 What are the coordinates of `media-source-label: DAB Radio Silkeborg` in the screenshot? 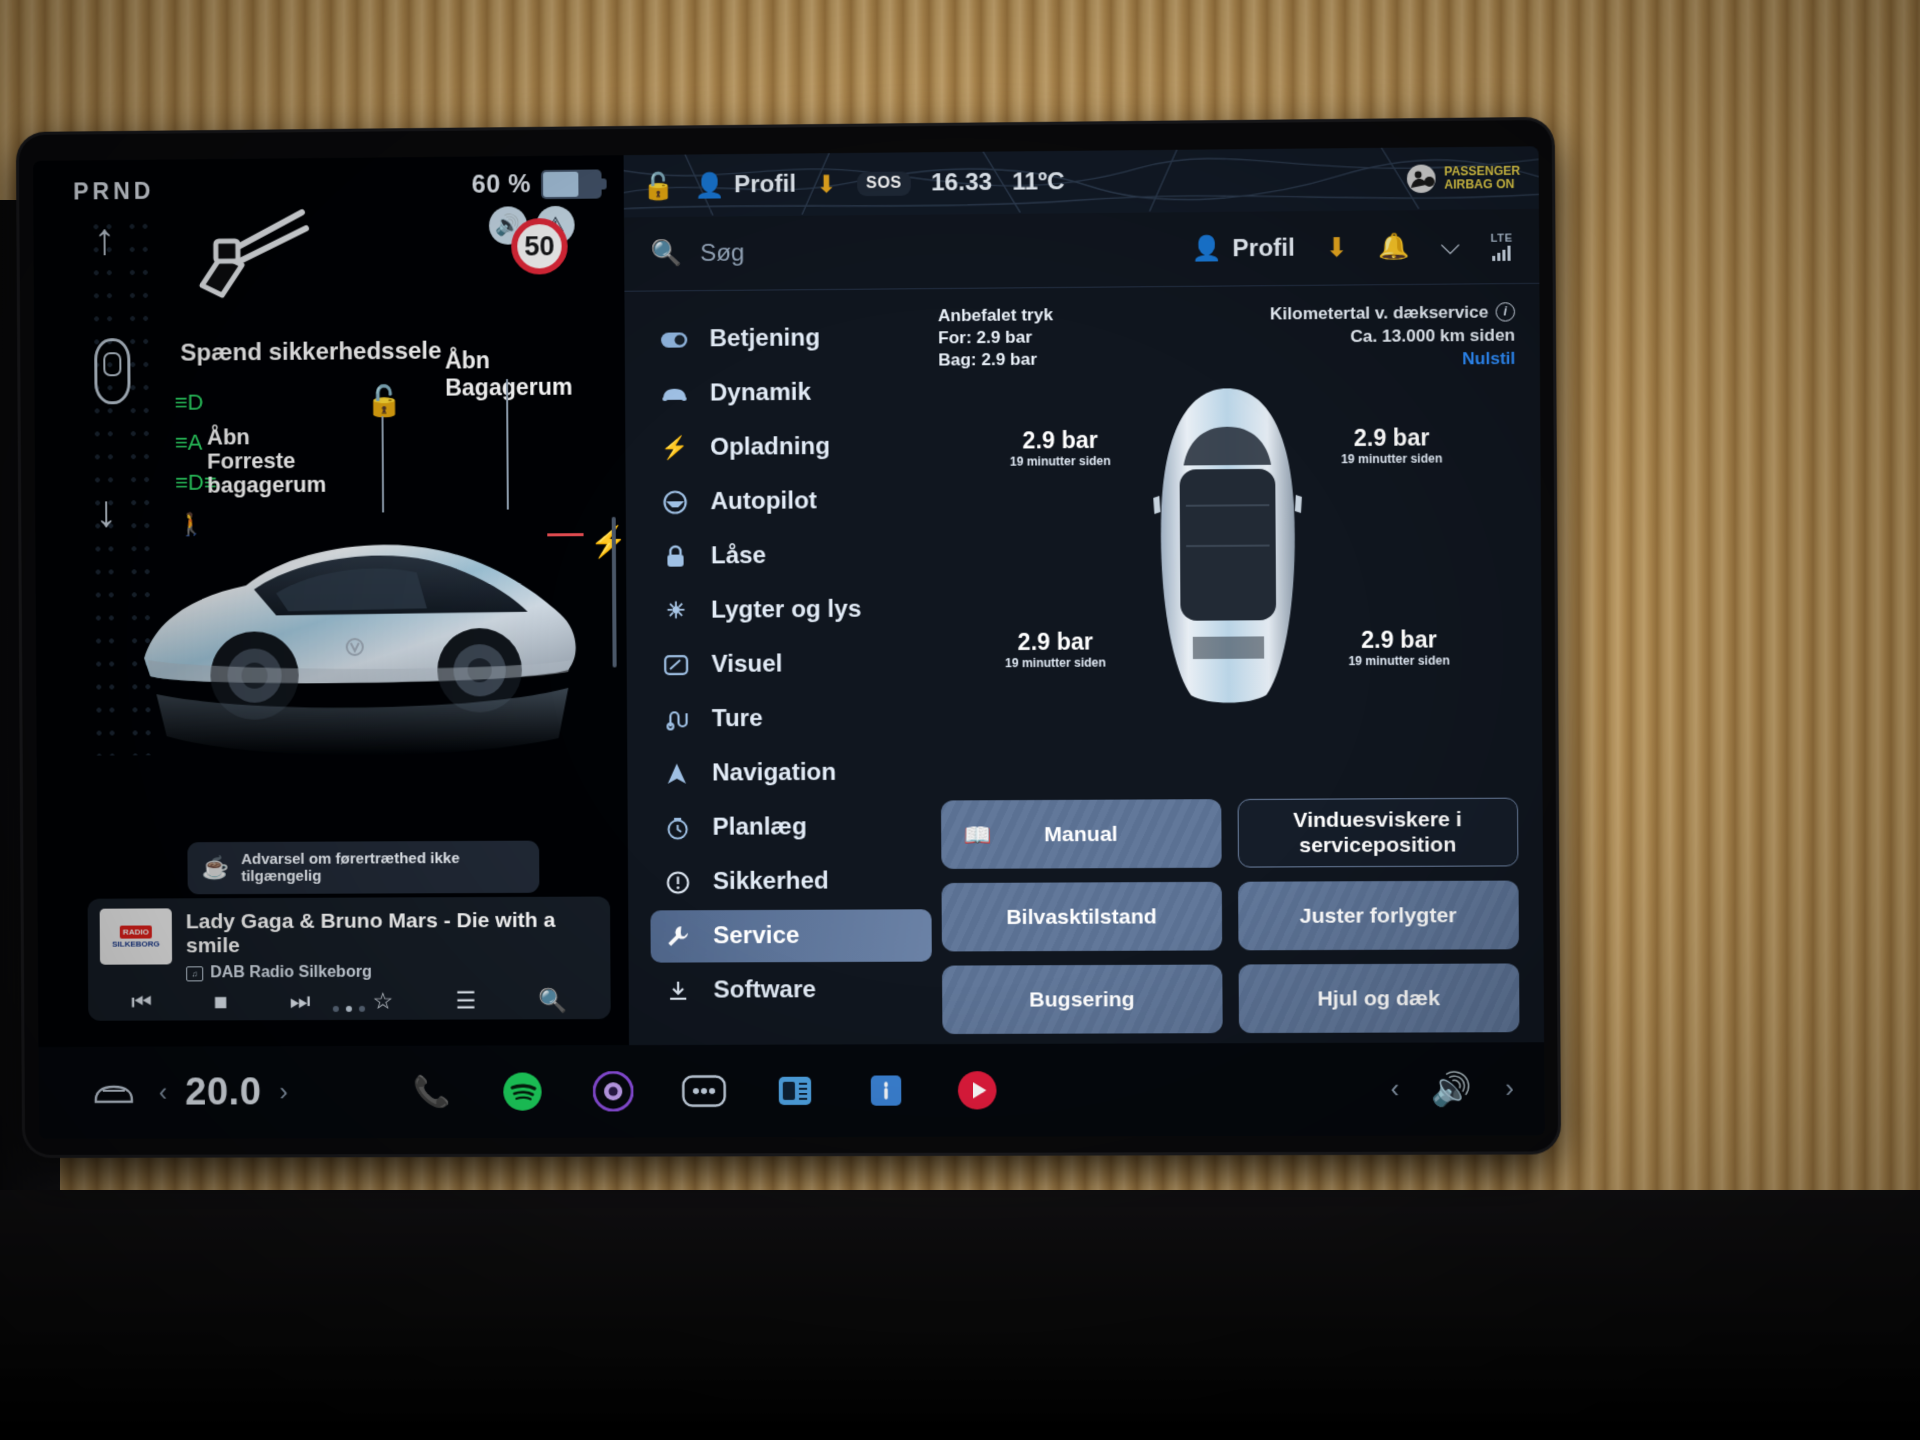 It's located at (291, 972).